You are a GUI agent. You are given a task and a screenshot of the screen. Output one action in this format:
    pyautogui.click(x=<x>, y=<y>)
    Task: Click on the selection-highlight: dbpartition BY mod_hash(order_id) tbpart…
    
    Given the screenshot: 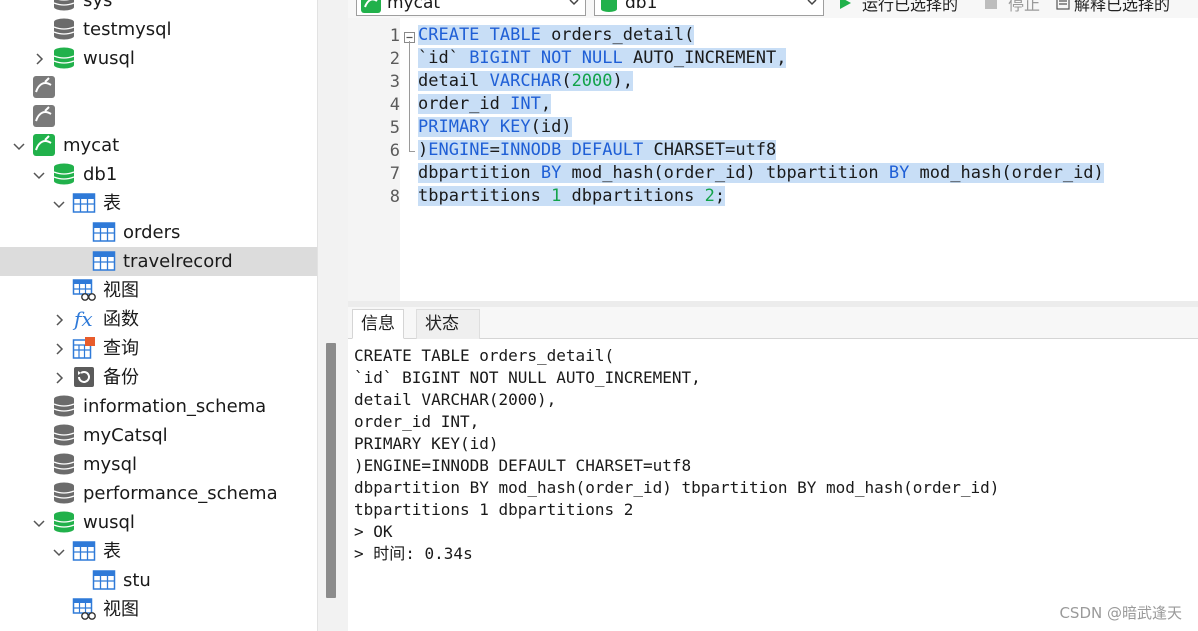 What is the action you would take?
    pyautogui.click(x=761, y=173)
    